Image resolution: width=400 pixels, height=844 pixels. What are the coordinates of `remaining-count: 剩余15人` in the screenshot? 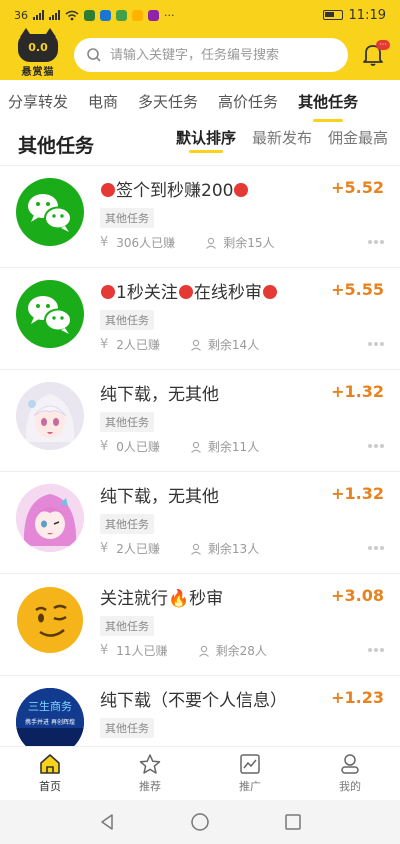 It's located at (249, 243).